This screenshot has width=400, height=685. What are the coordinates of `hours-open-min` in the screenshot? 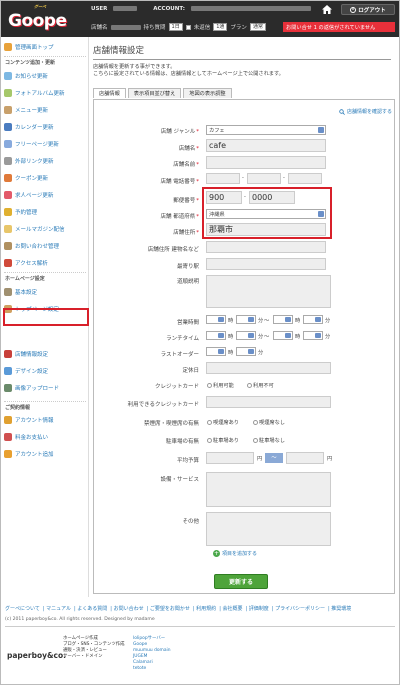 It's located at (246, 319).